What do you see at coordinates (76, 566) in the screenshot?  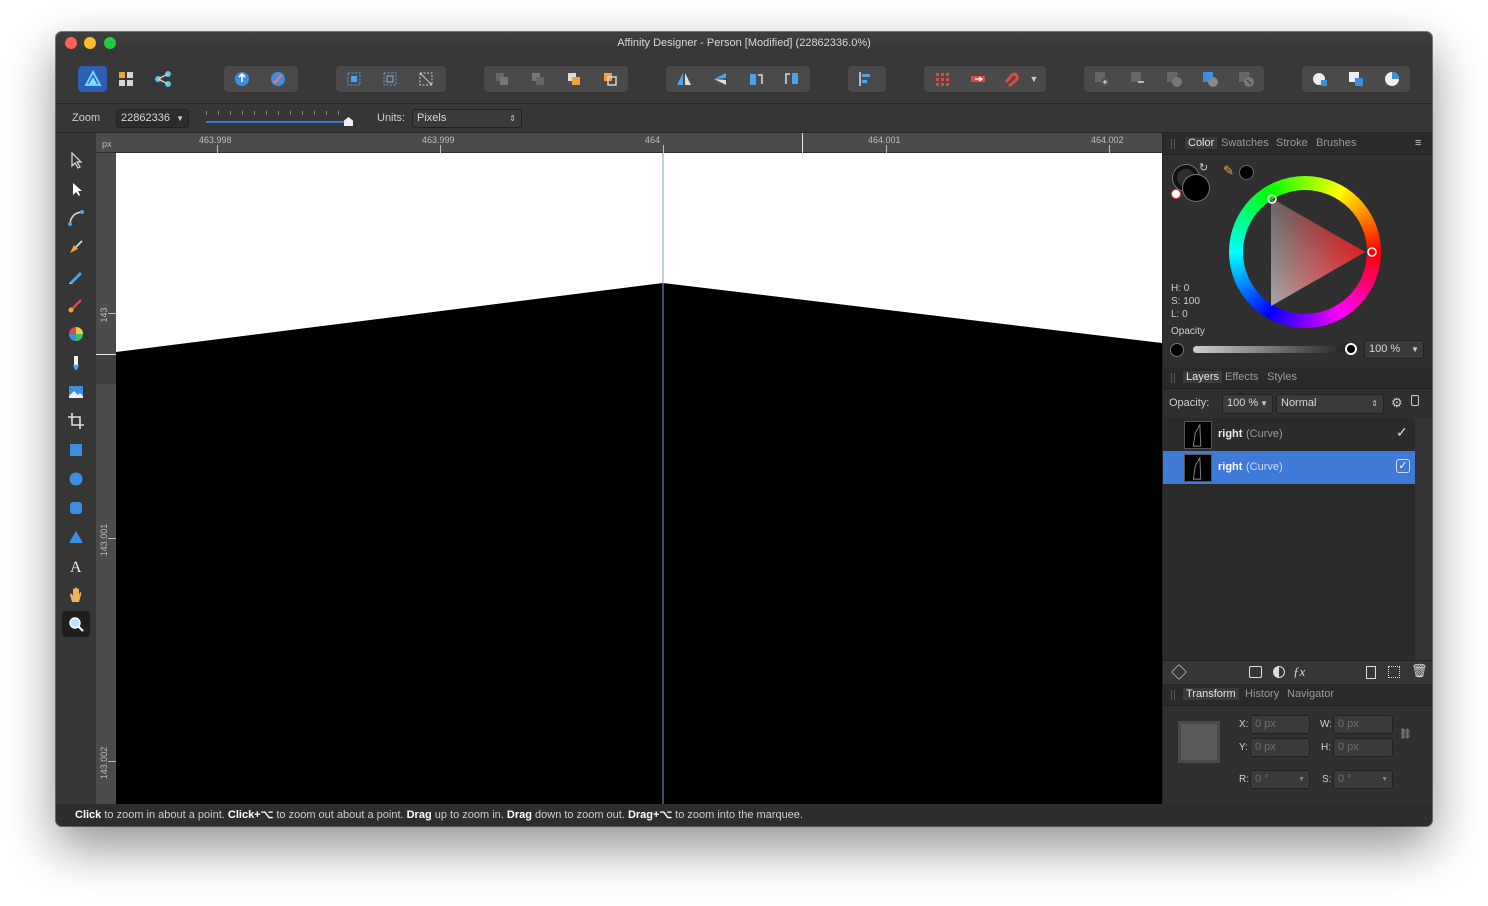 I see `text-tool: A` at bounding box center [76, 566].